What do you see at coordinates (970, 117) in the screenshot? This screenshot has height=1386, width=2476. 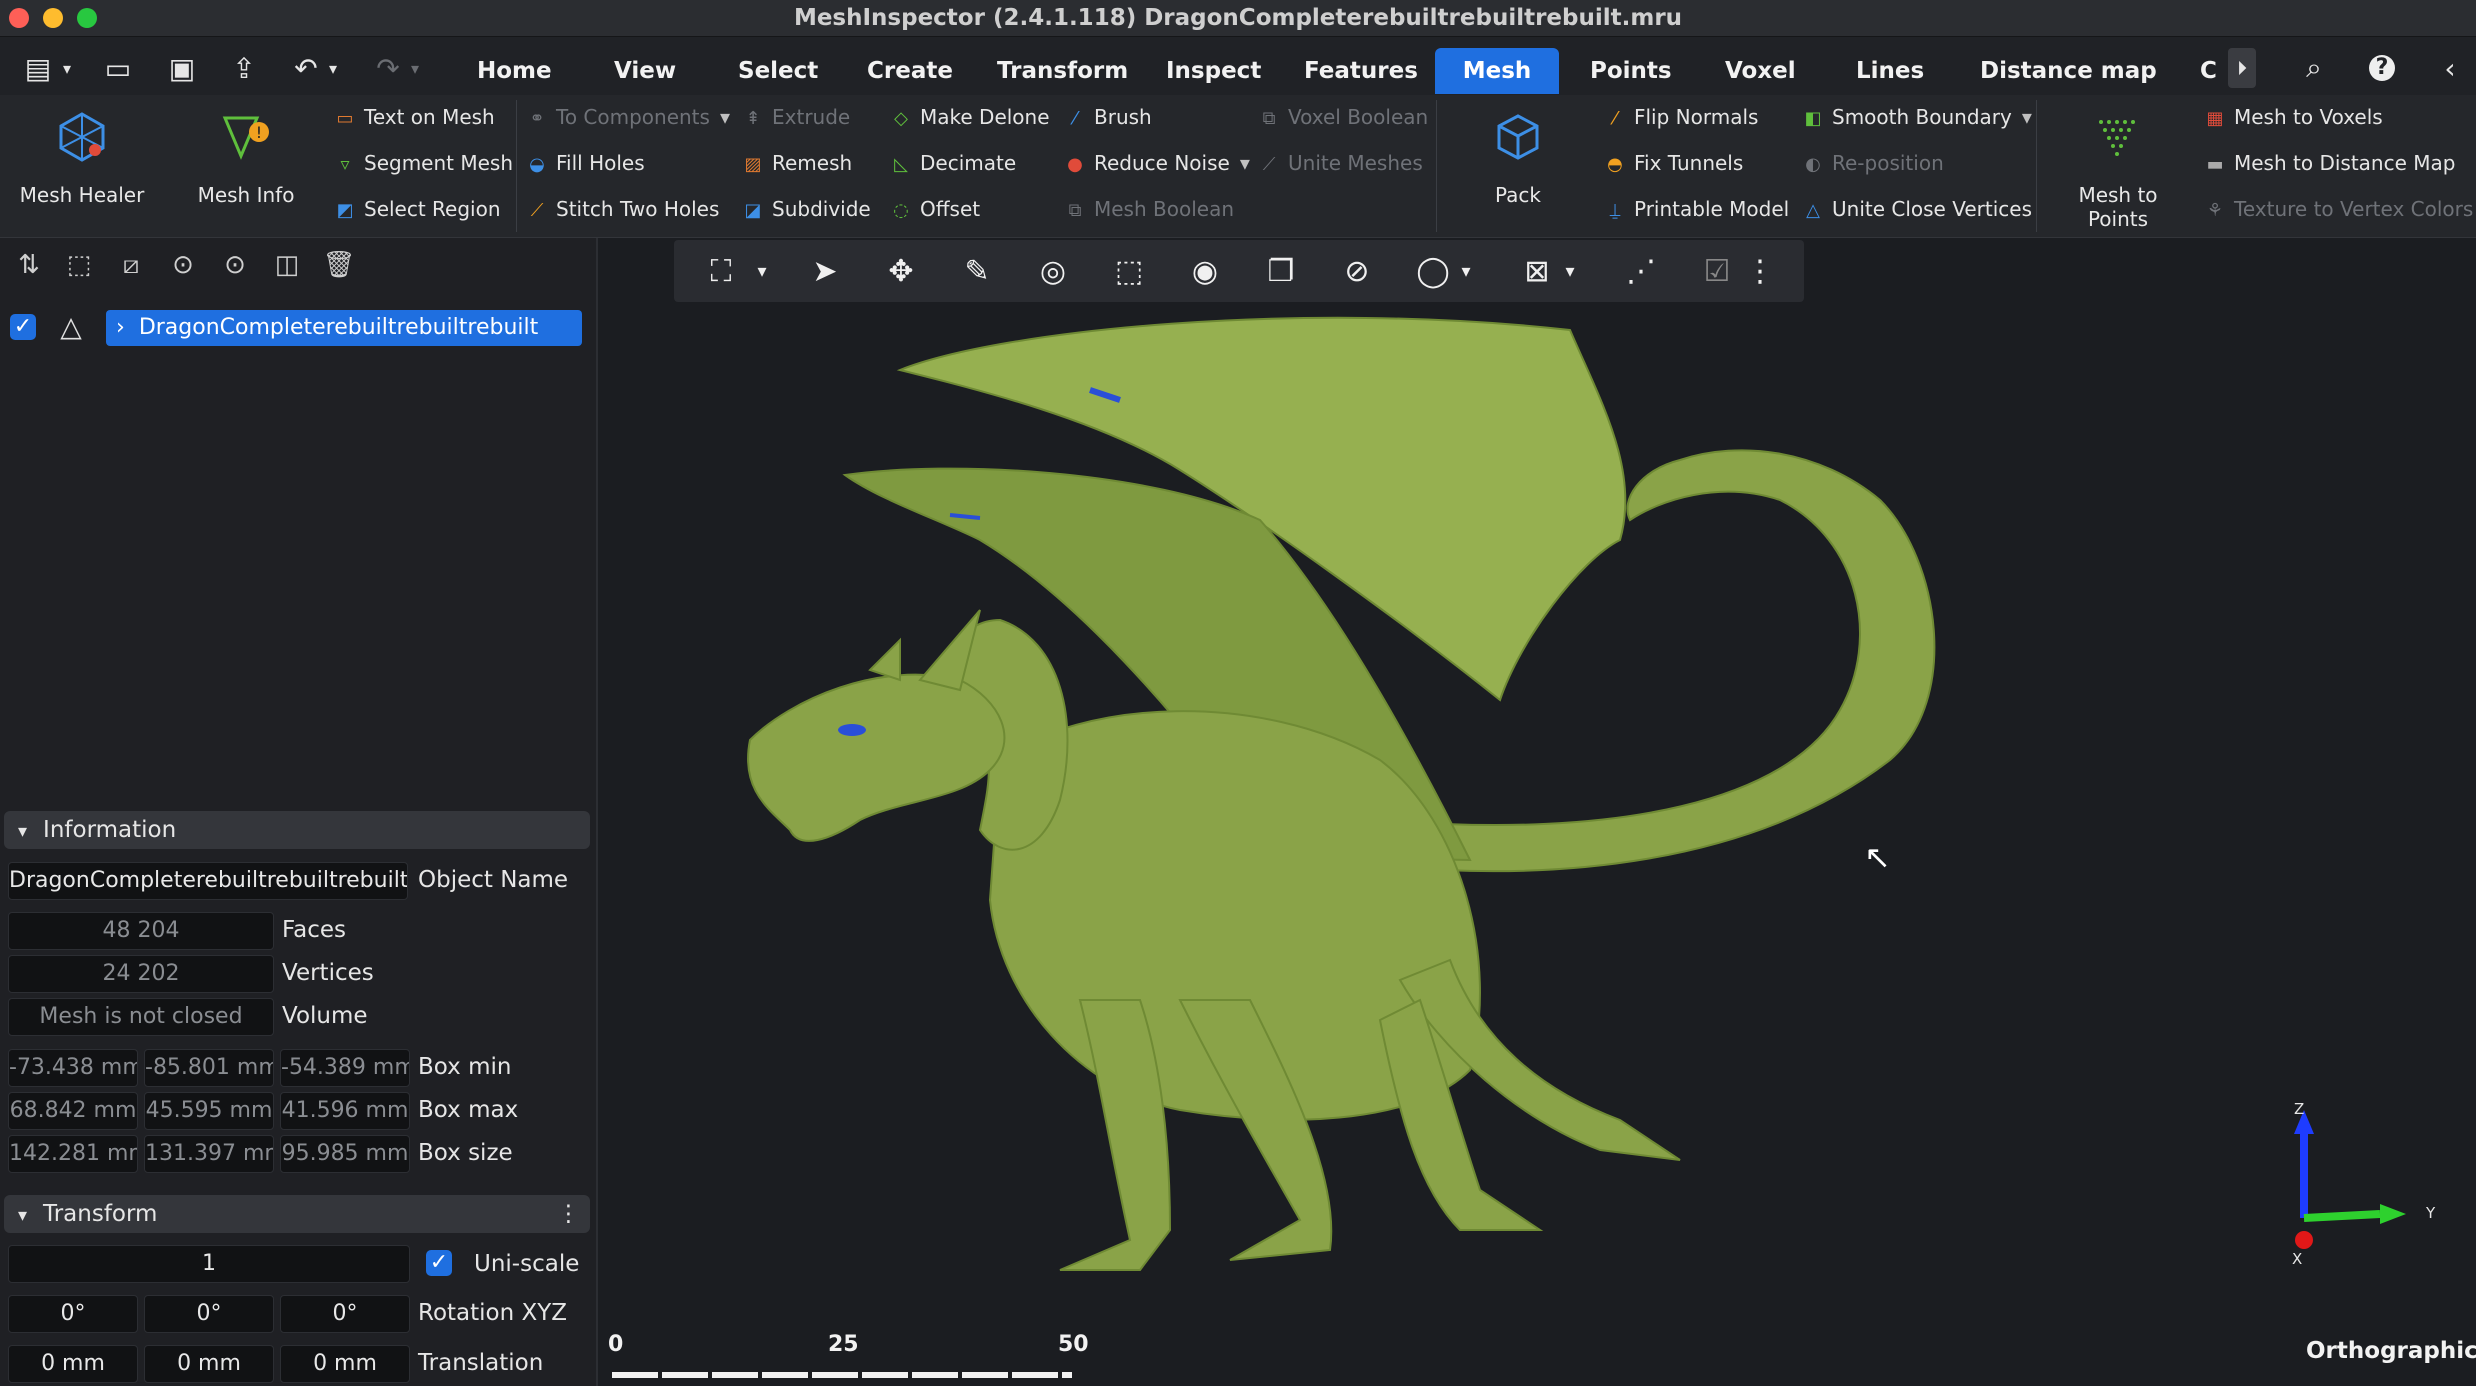 I see `make-delone-button: ◇ Make Delone` at bounding box center [970, 117].